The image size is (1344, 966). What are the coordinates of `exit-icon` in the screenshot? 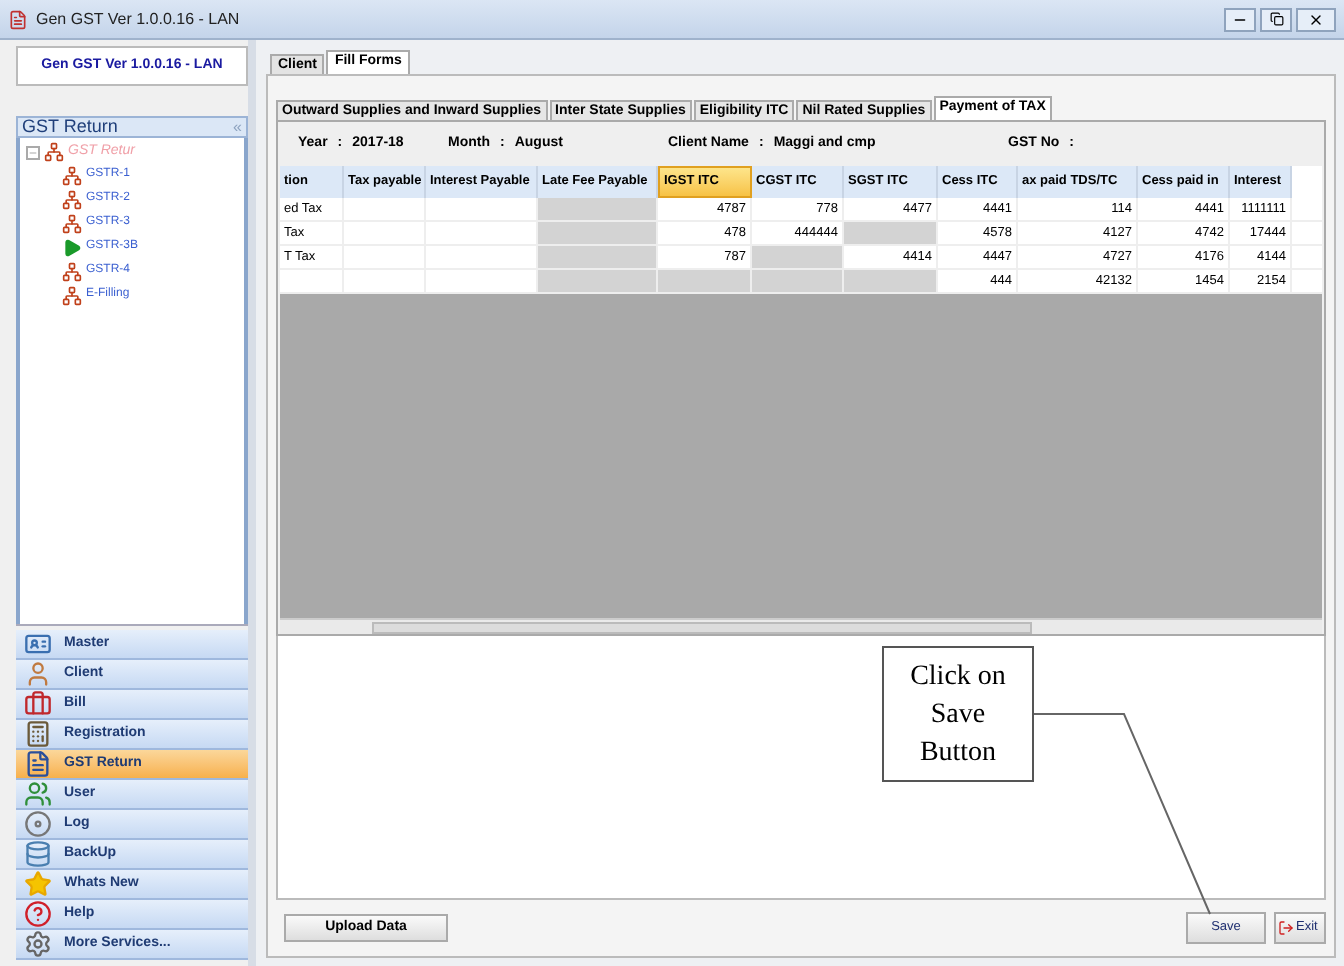 It's located at (1286, 928).